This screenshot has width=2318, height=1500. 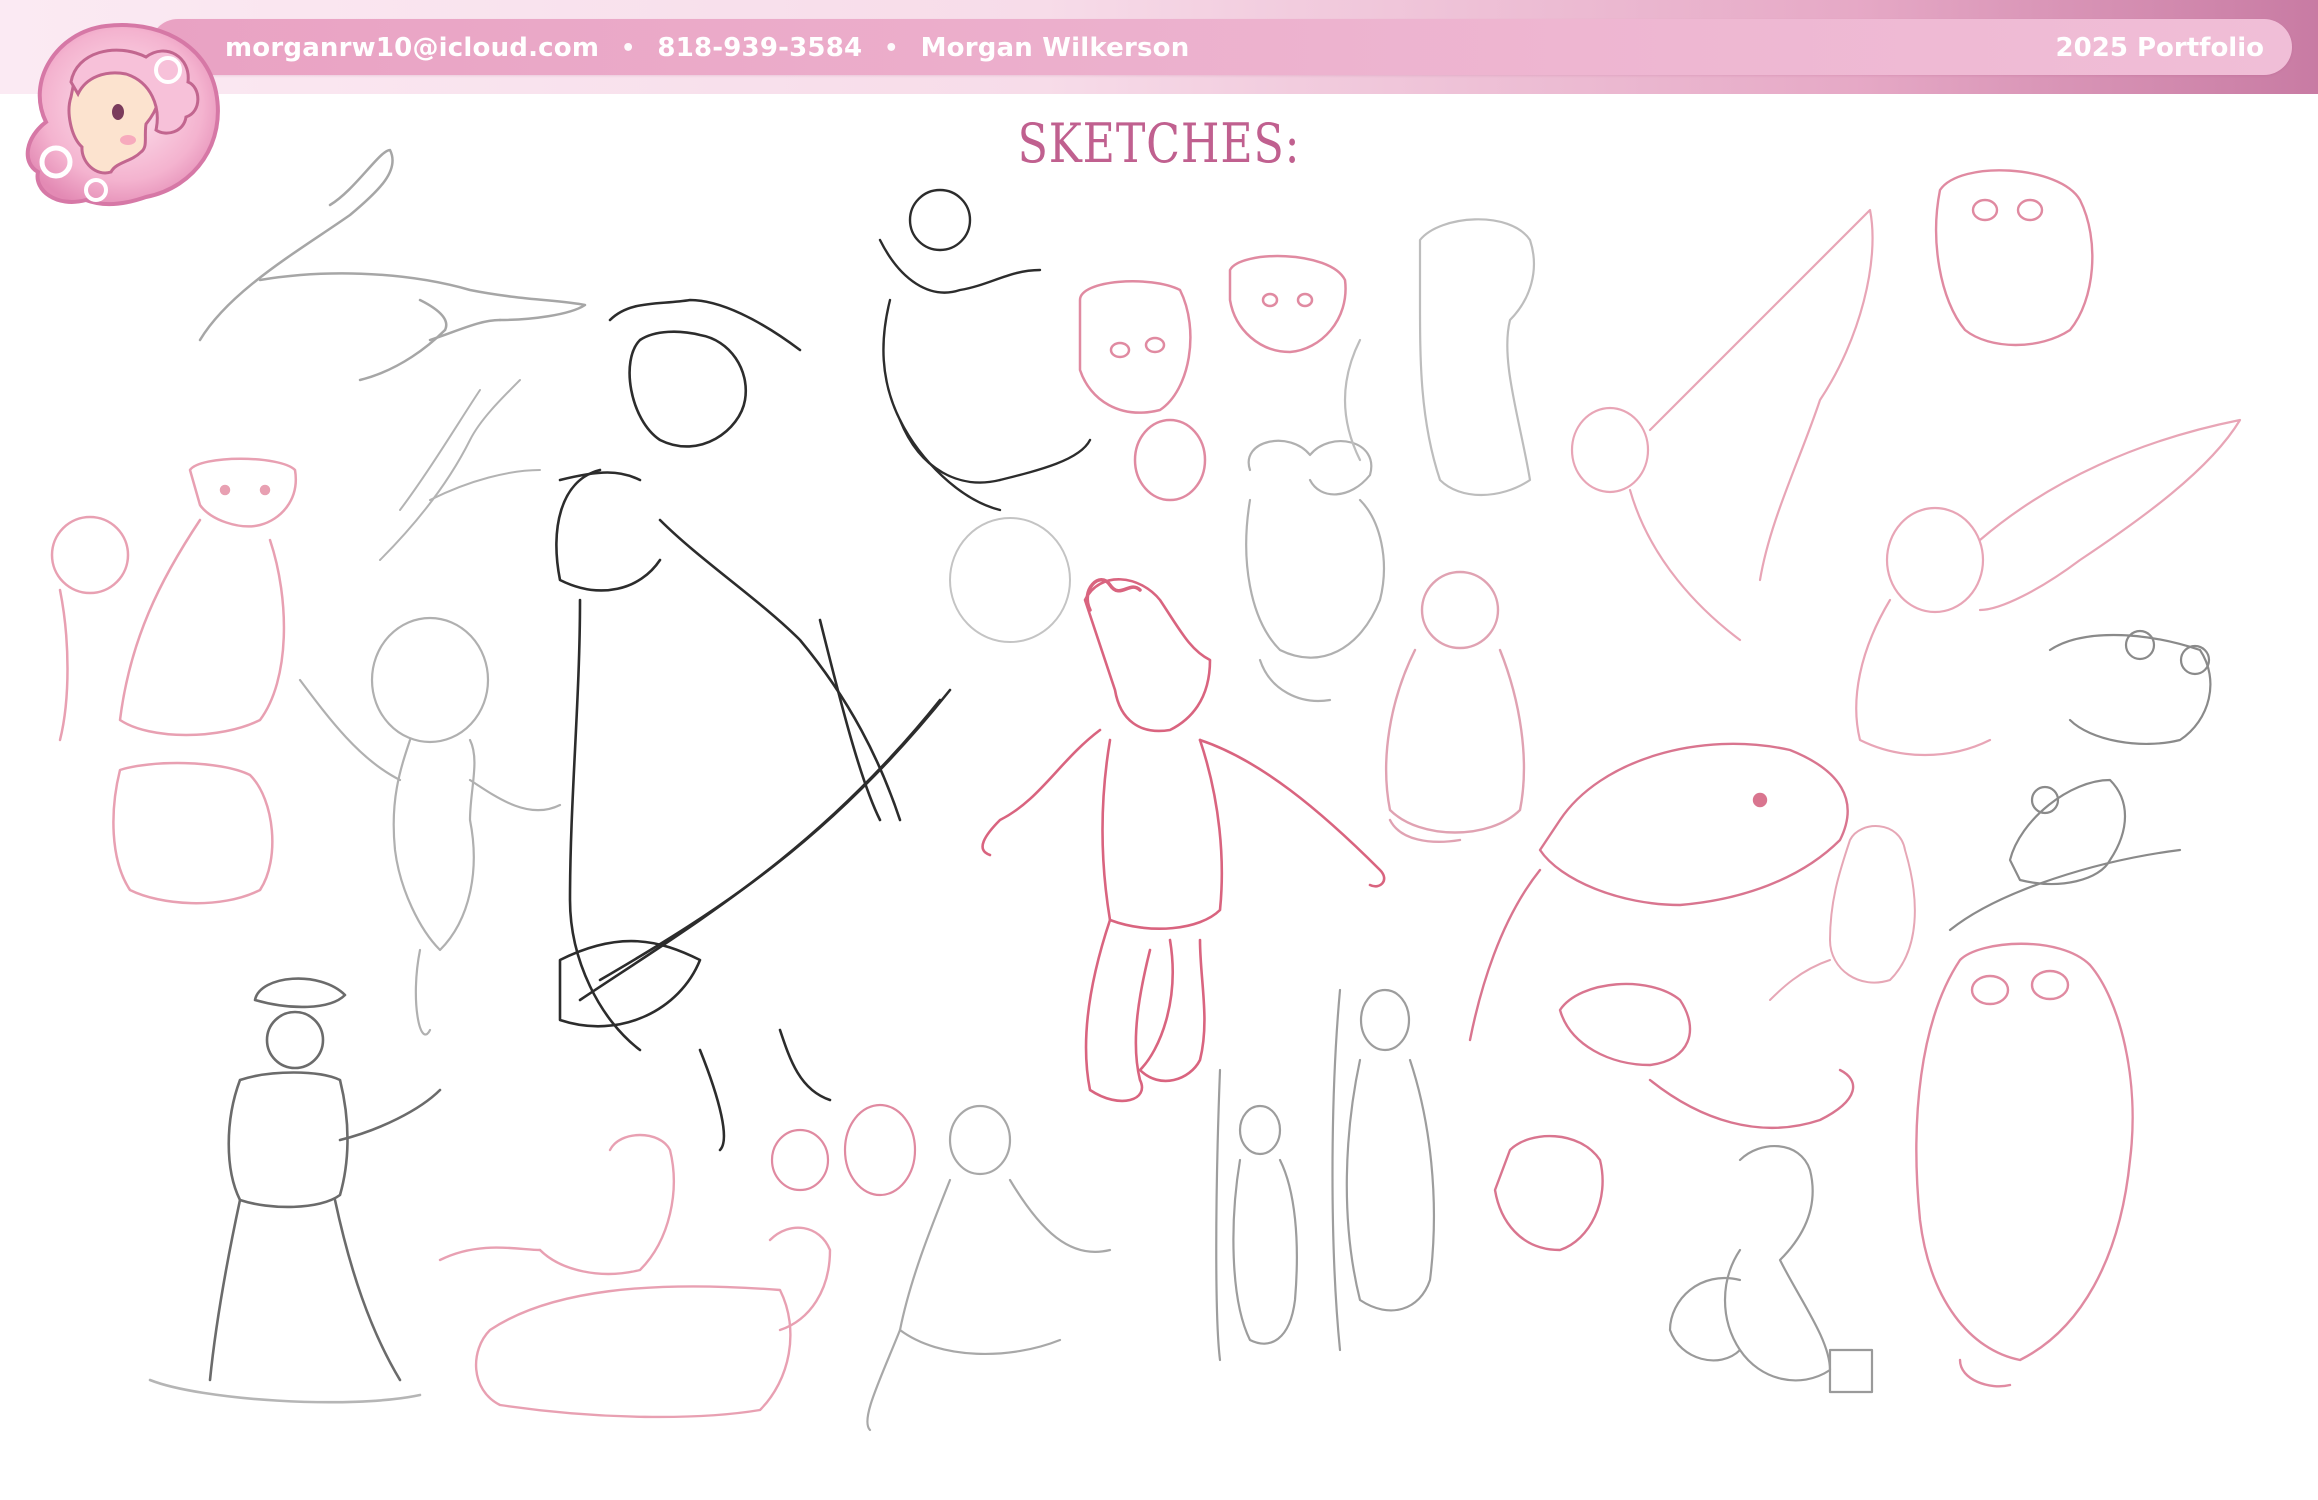 I want to click on frog-sketch, so click(x=2080, y=780).